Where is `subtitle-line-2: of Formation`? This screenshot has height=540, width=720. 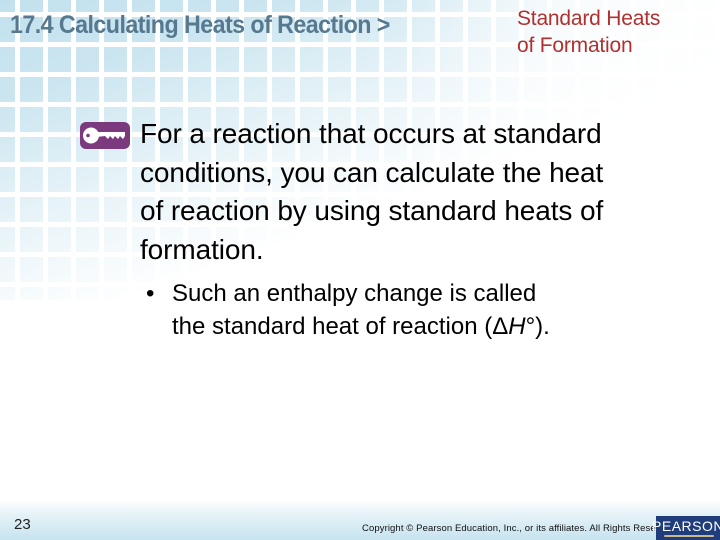
subtitle-line-2: of Formation is located at coordinates (575, 45).